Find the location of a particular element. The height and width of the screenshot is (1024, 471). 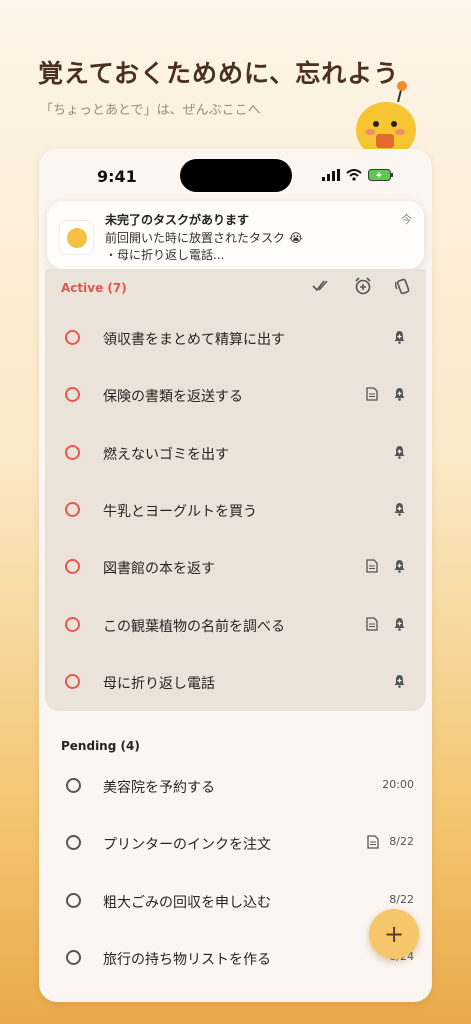

task-label: 保険の書類を返送する is located at coordinates (173, 397).